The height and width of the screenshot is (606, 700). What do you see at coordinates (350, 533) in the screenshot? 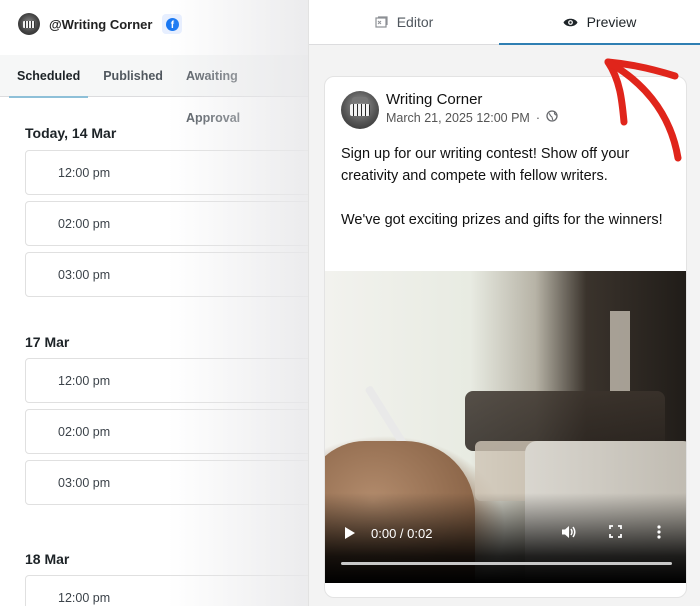
I see `play-icon` at bounding box center [350, 533].